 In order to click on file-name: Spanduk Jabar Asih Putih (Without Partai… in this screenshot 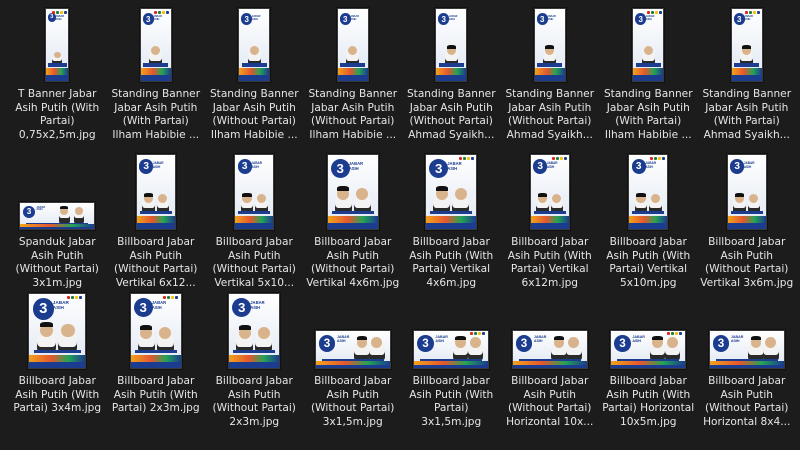, I will do `click(57, 263)`.